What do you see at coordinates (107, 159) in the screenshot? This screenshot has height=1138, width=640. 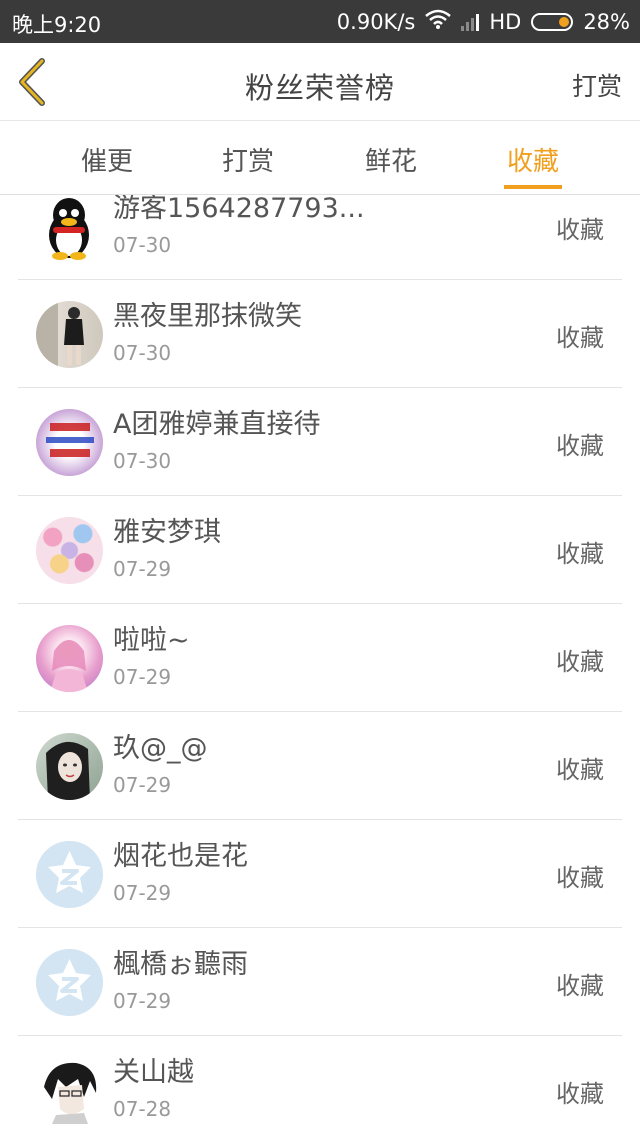 I see `tab-urge: 催更` at bounding box center [107, 159].